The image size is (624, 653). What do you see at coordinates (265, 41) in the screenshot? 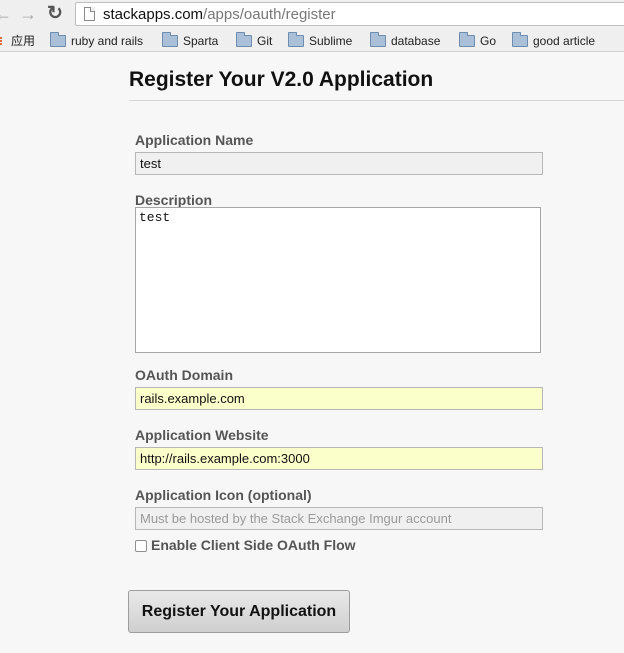
I see `bookmark-label: Git` at bounding box center [265, 41].